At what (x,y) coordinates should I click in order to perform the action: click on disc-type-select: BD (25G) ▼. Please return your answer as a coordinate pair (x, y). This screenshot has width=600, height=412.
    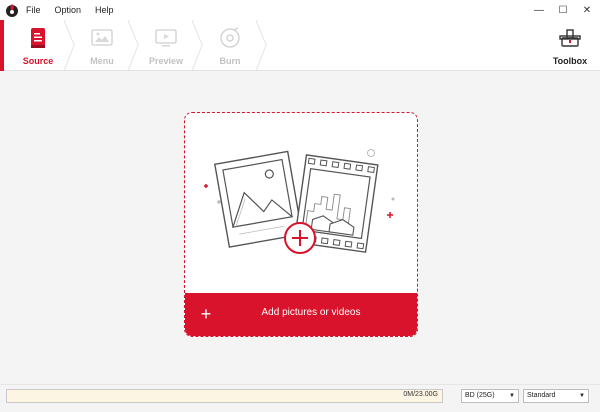
    Looking at the image, I should click on (490, 396).